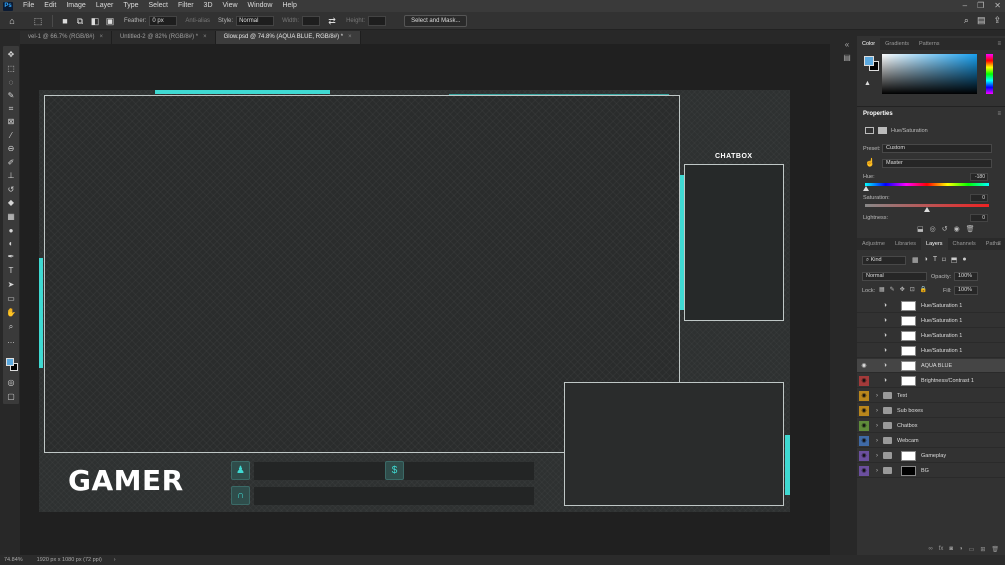  Describe the element at coordinates (158, 6) in the screenshot. I see `menu-select: Select` at that location.